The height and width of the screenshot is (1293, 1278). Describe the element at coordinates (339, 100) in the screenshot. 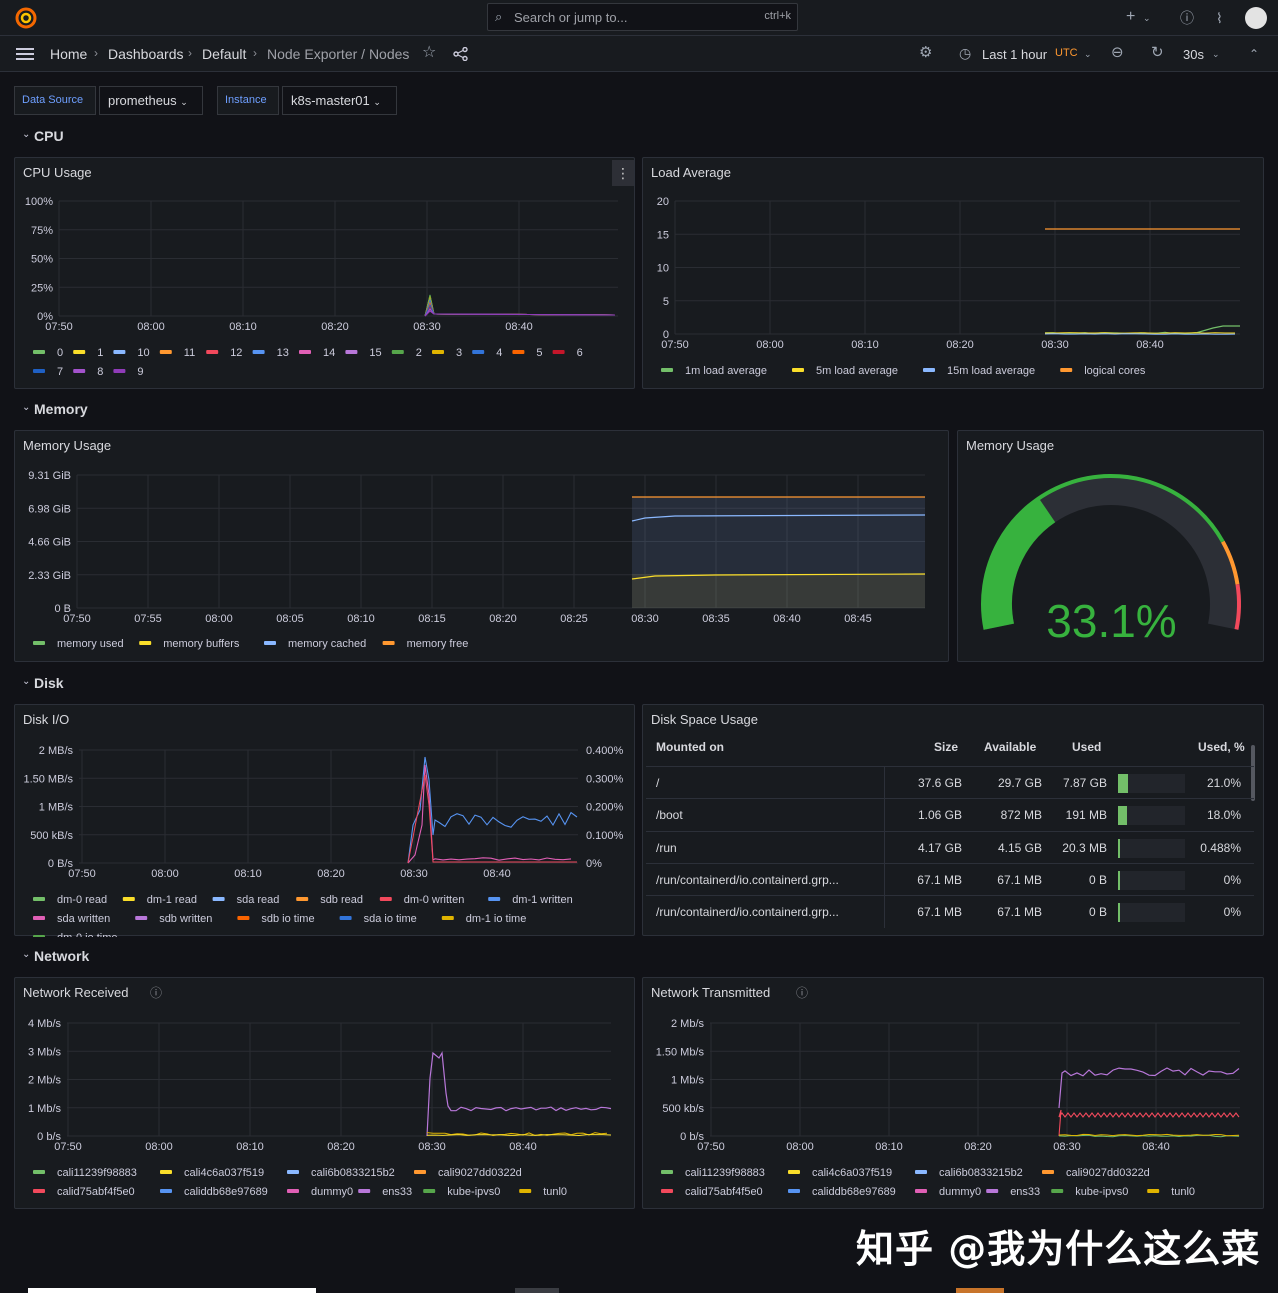

I see `instance-variable-select: k8s-master01 ⌄` at that location.